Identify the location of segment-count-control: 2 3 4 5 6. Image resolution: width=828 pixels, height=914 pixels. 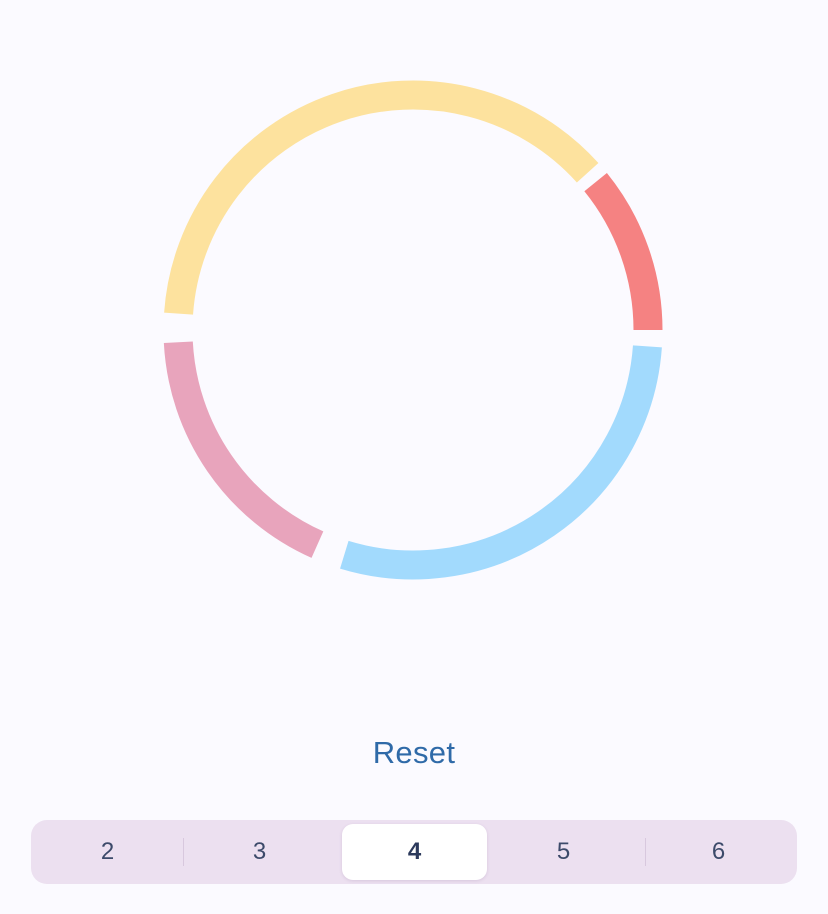
(414, 852).